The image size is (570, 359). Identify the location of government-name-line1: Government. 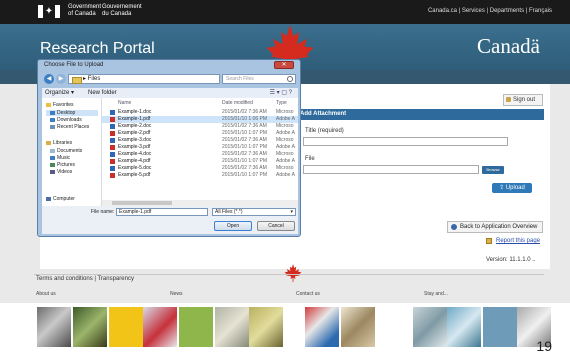
(85, 7).